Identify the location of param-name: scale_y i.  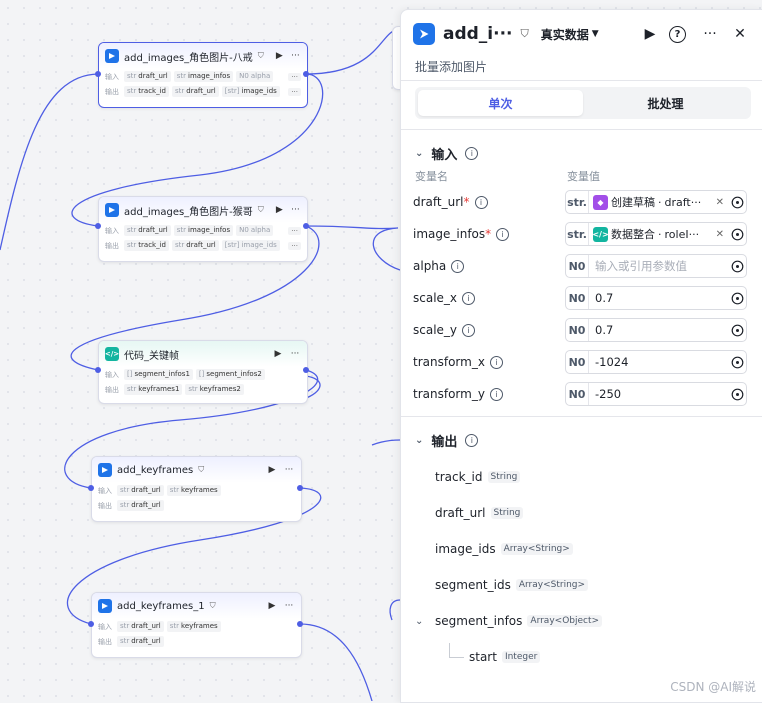
(489, 330).